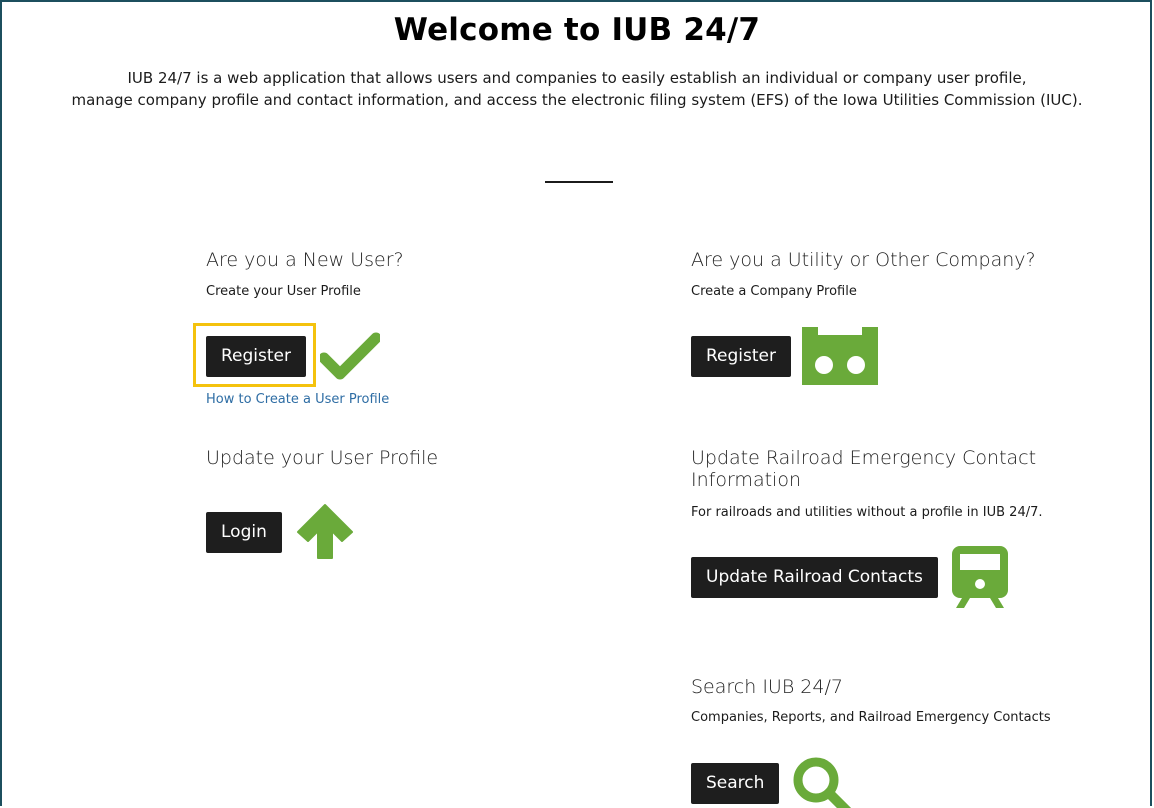  What do you see at coordinates (746, 480) in the screenshot?
I see `railroad-heading-line: Information` at bounding box center [746, 480].